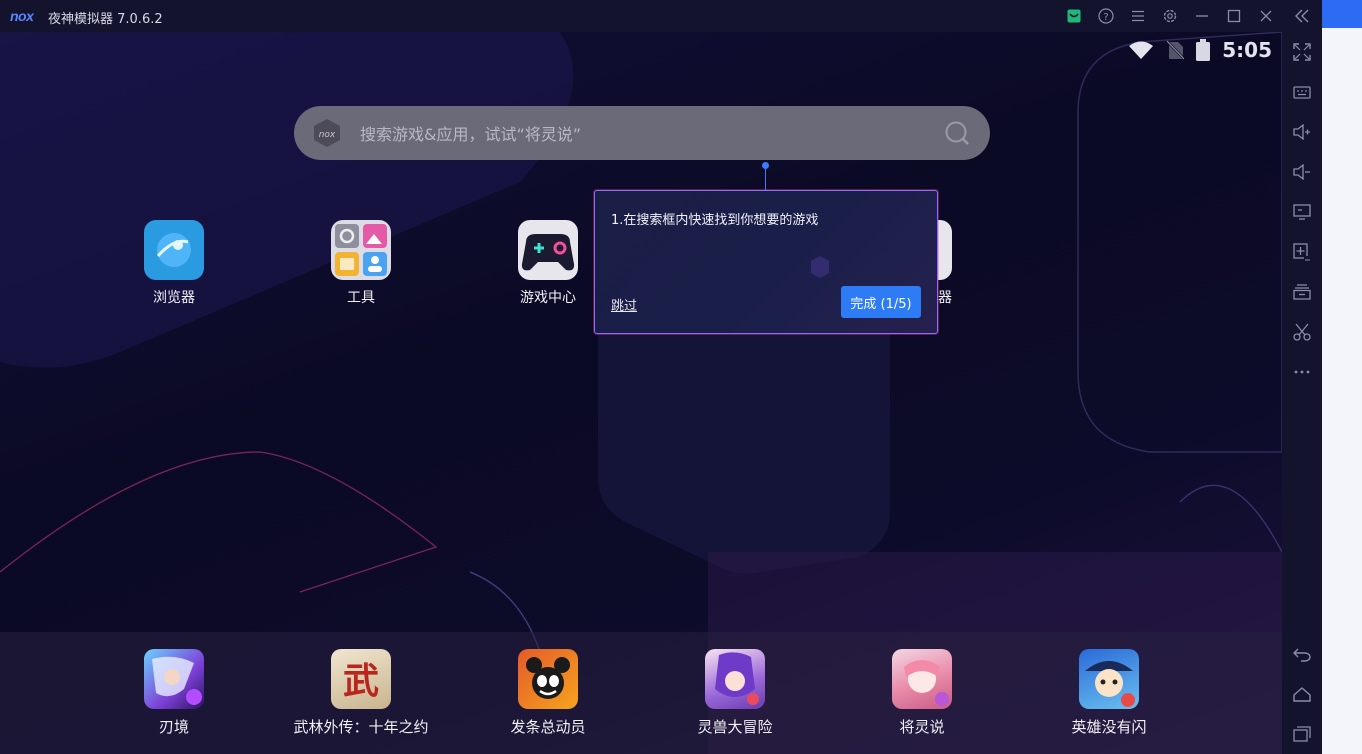  I want to click on game-center-icon, so click(548, 250).